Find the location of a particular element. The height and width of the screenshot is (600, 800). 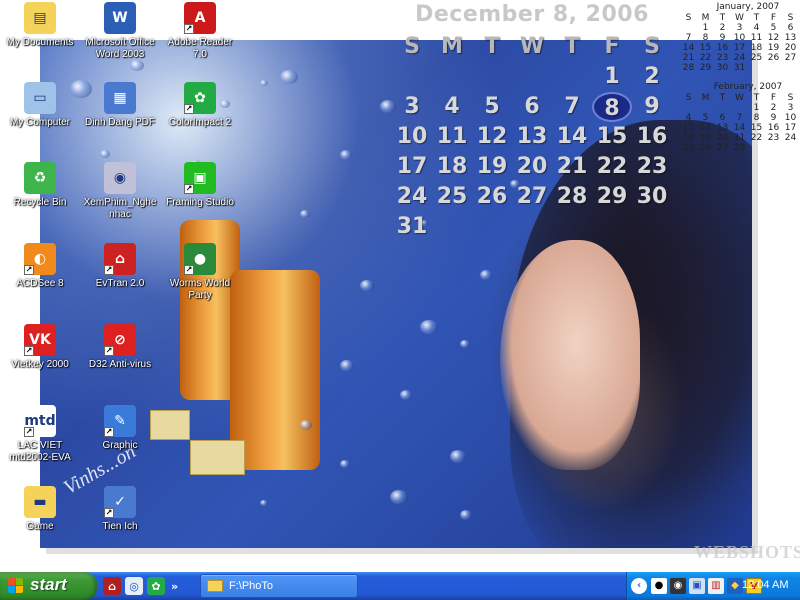

chart-tray-icon: ▥ is located at coordinates (716, 586).